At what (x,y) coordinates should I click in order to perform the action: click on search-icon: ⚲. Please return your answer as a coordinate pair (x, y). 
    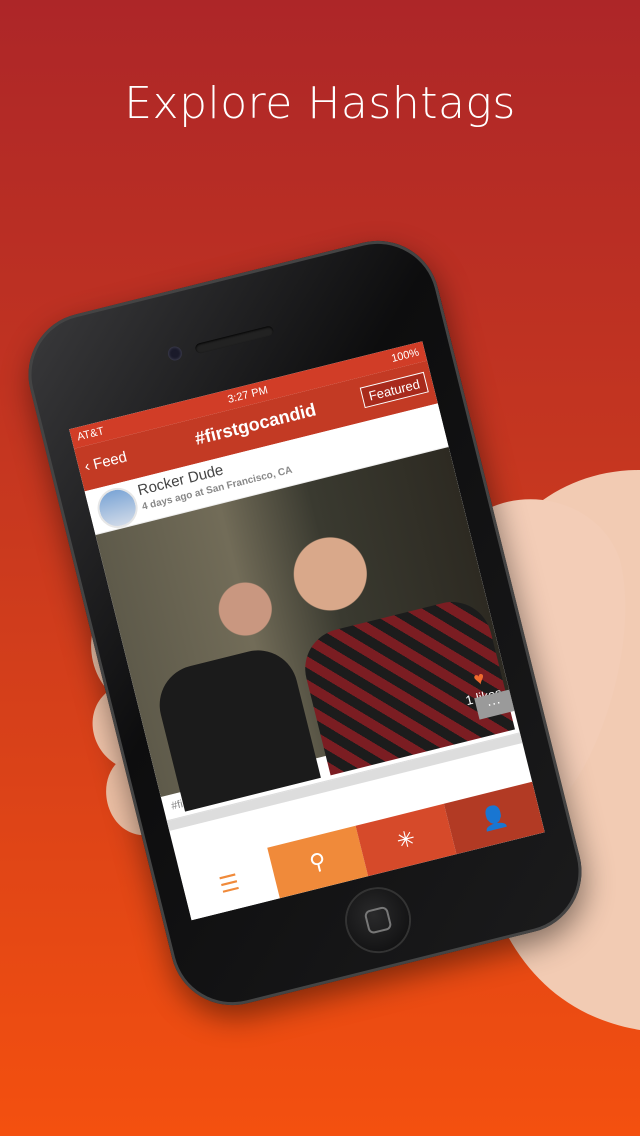
    Looking at the image, I should click on (317, 861).